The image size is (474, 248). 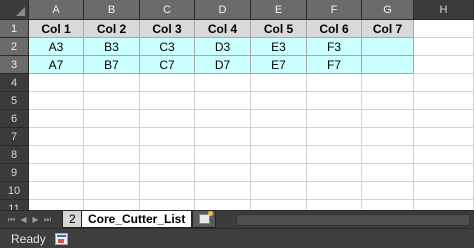 What do you see at coordinates (444, 101) in the screenshot?
I see `cell-h5` at bounding box center [444, 101].